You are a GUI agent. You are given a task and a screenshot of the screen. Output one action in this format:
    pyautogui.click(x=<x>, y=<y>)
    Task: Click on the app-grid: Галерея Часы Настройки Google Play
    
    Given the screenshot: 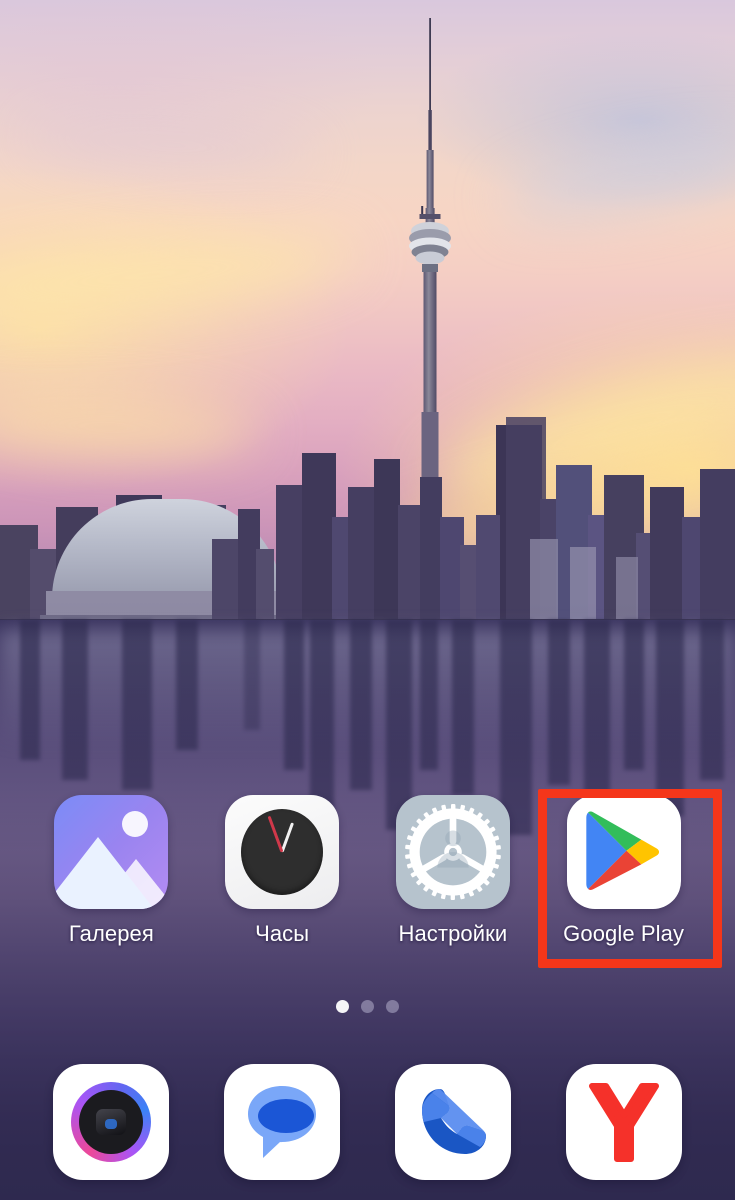 What is the action you would take?
    pyautogui.click(x=367, y=882)
    